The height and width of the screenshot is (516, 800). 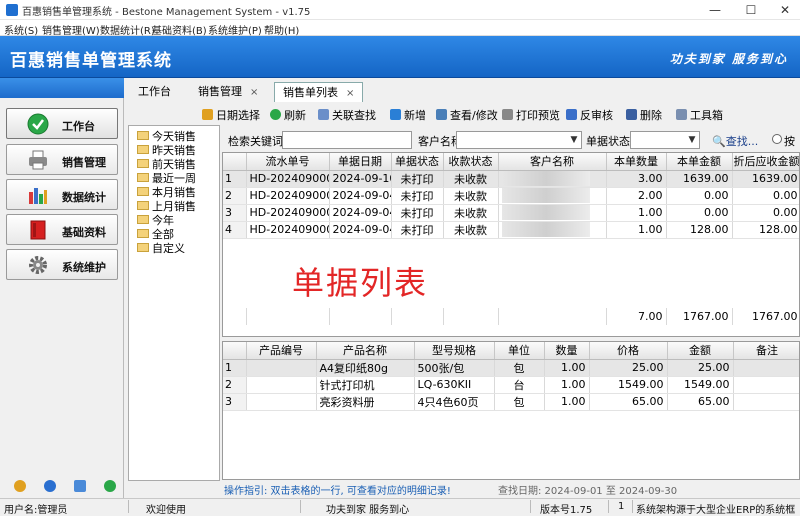 I want to click on related-search-button: 关联查找, so click(x=347, y=115).